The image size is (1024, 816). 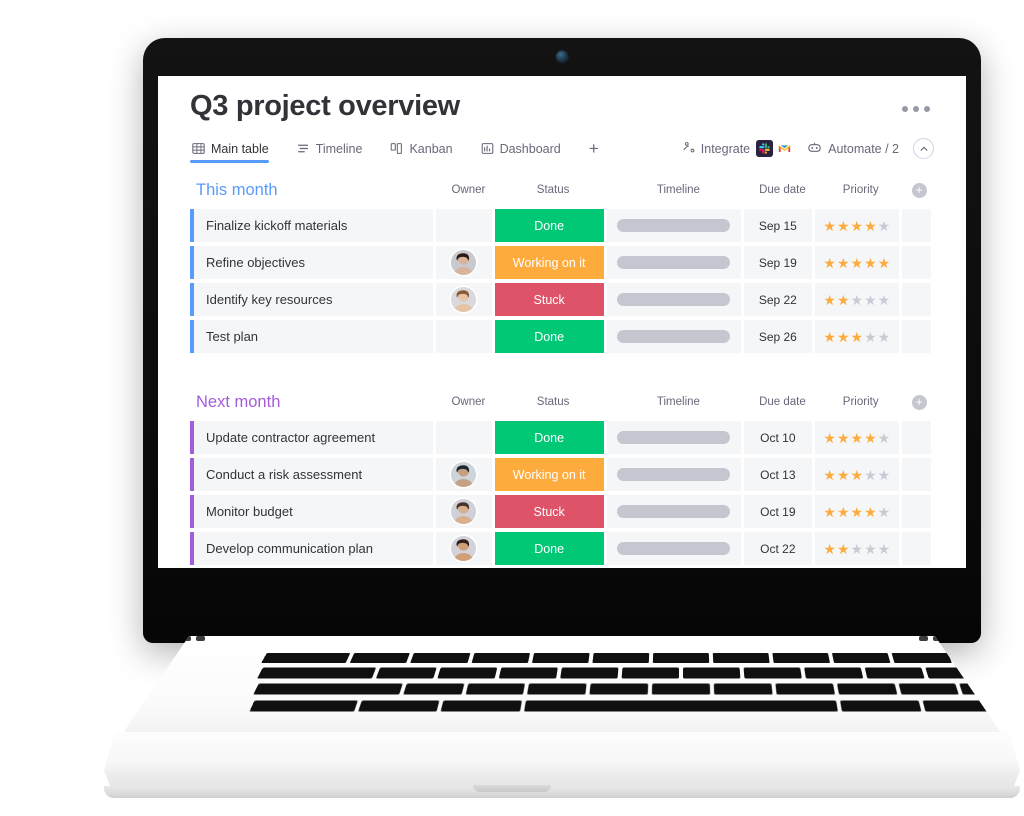 What do you see at coordinates (335, 152) in the screenshot?
I see `tab-timeline: Timeline` at bounding box center [335, 152].